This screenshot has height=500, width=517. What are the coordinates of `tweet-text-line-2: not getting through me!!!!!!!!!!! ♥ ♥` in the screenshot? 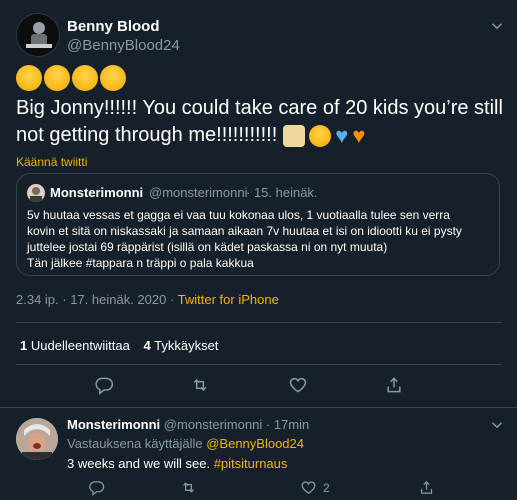 It's located at (190, 135).